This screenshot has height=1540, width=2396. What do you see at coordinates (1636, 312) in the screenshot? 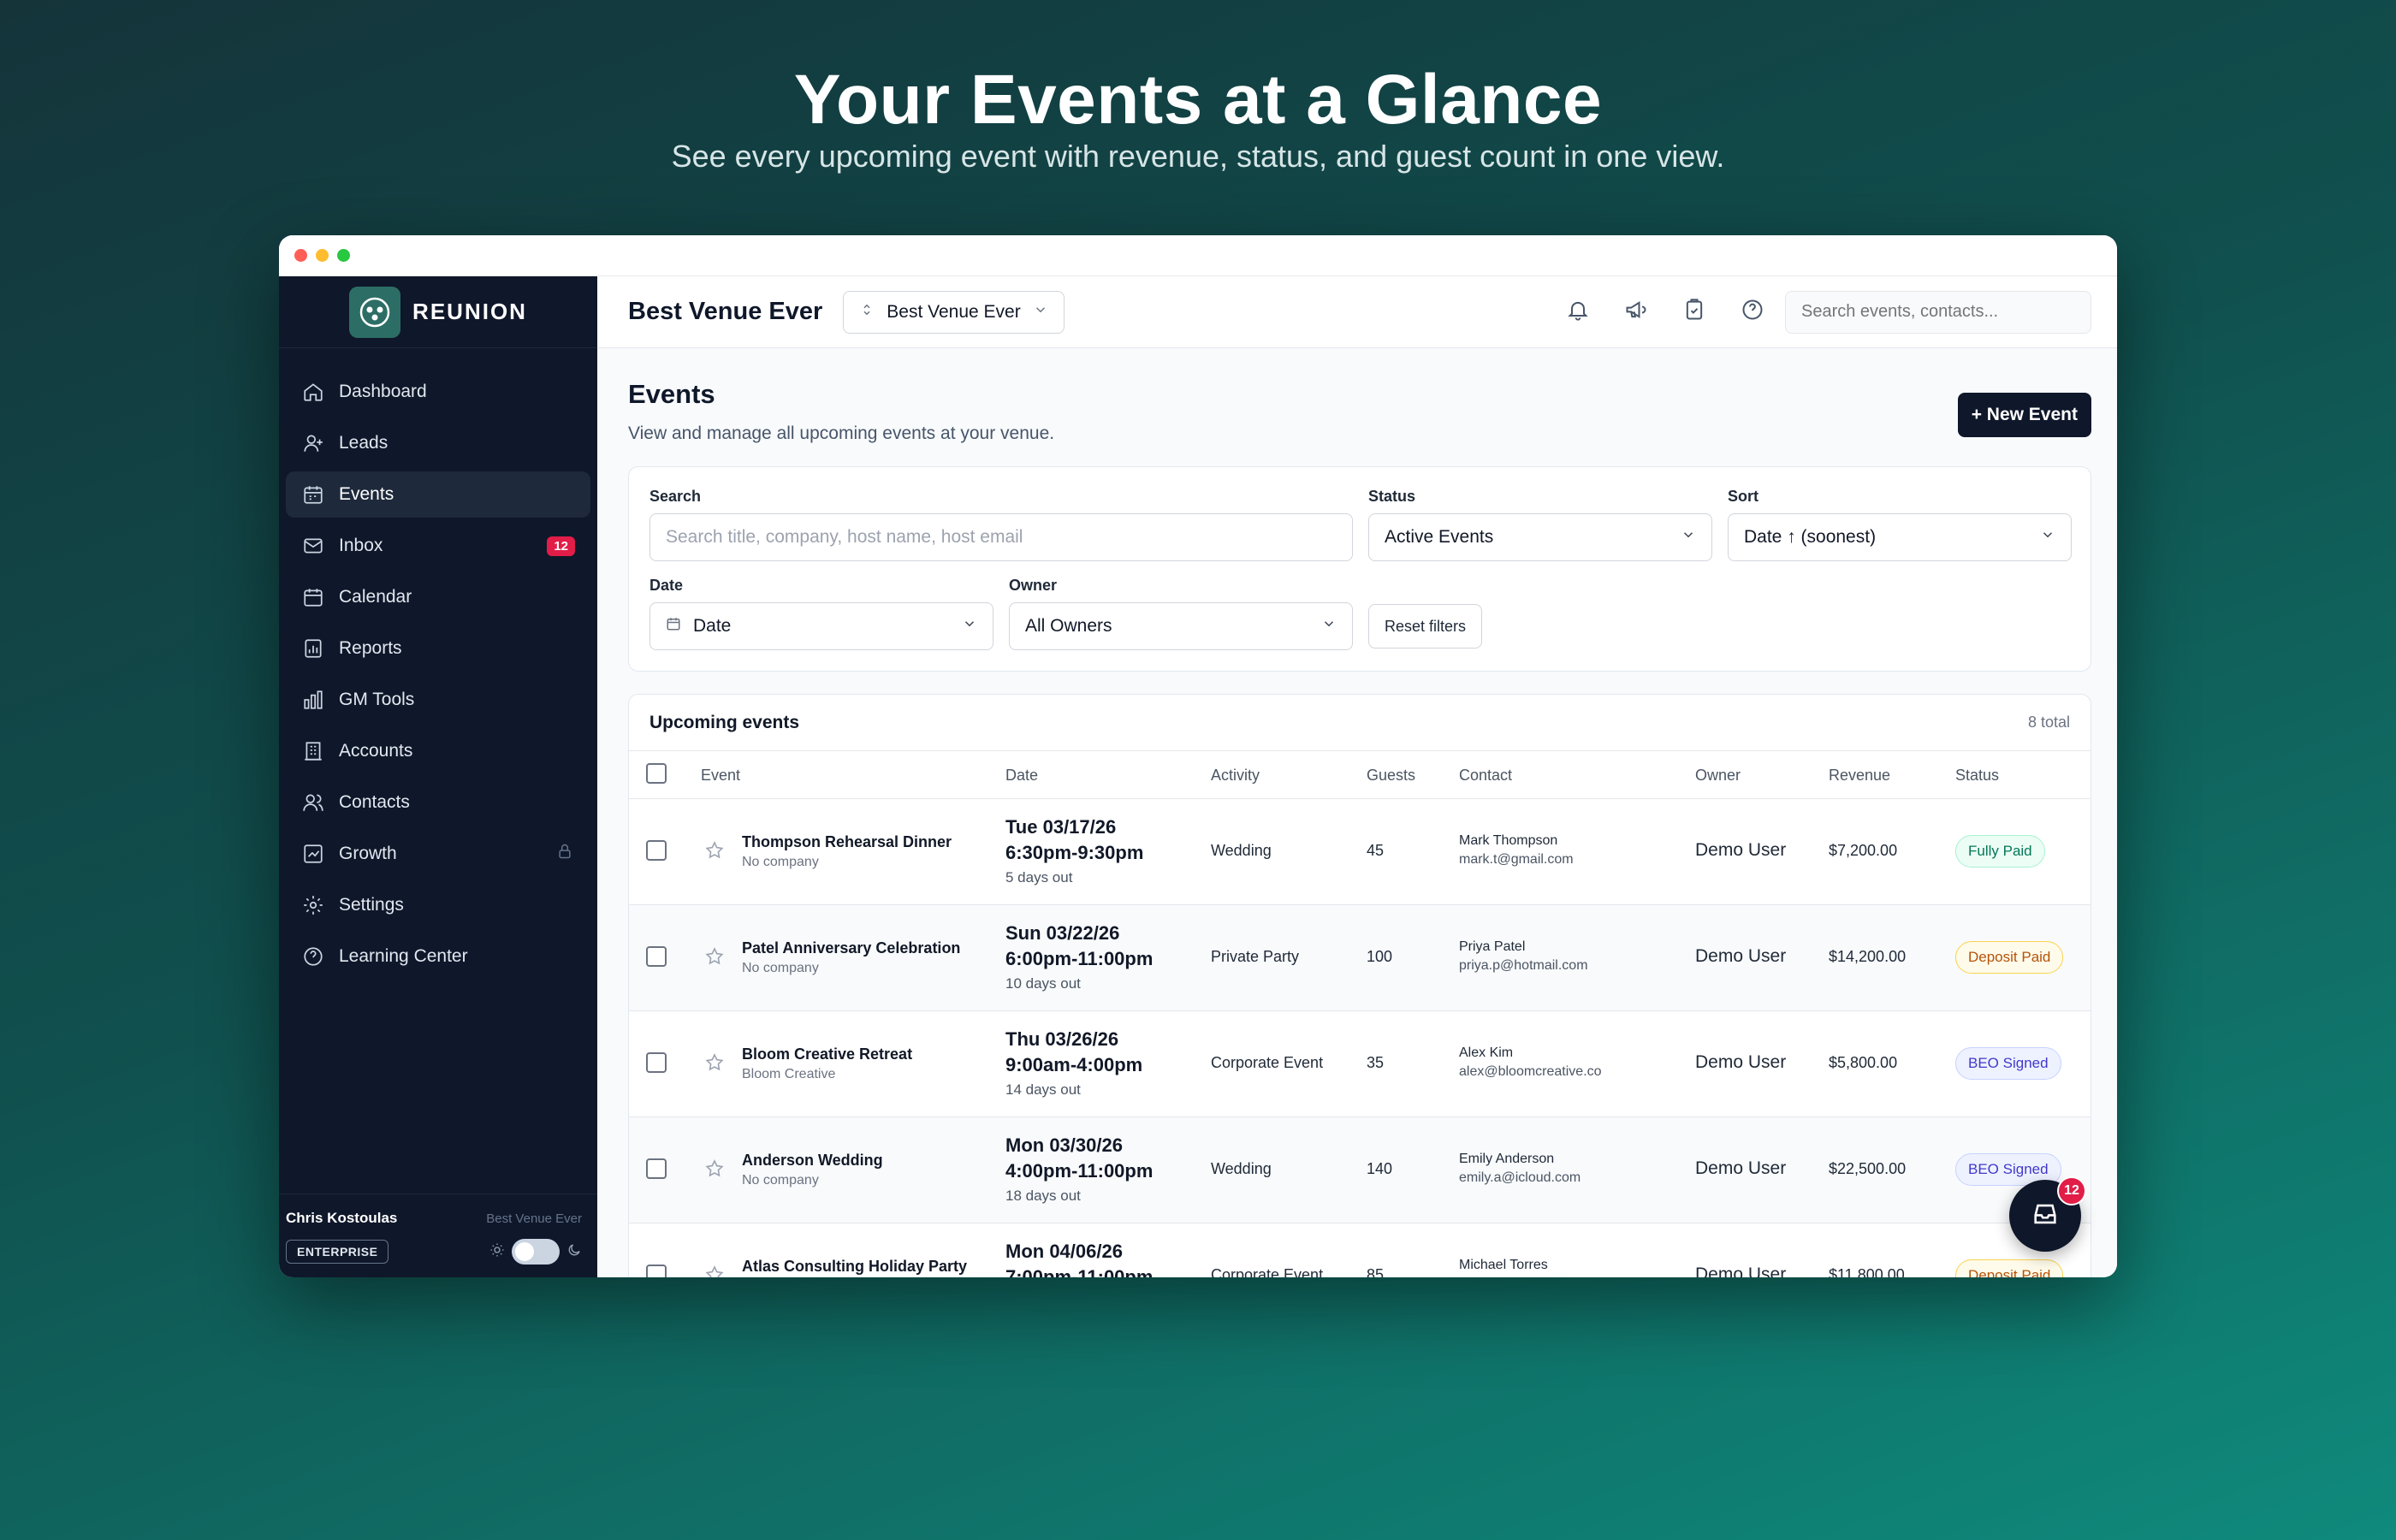
I see `megaphone-icon` at bounding box center [1636, 312].